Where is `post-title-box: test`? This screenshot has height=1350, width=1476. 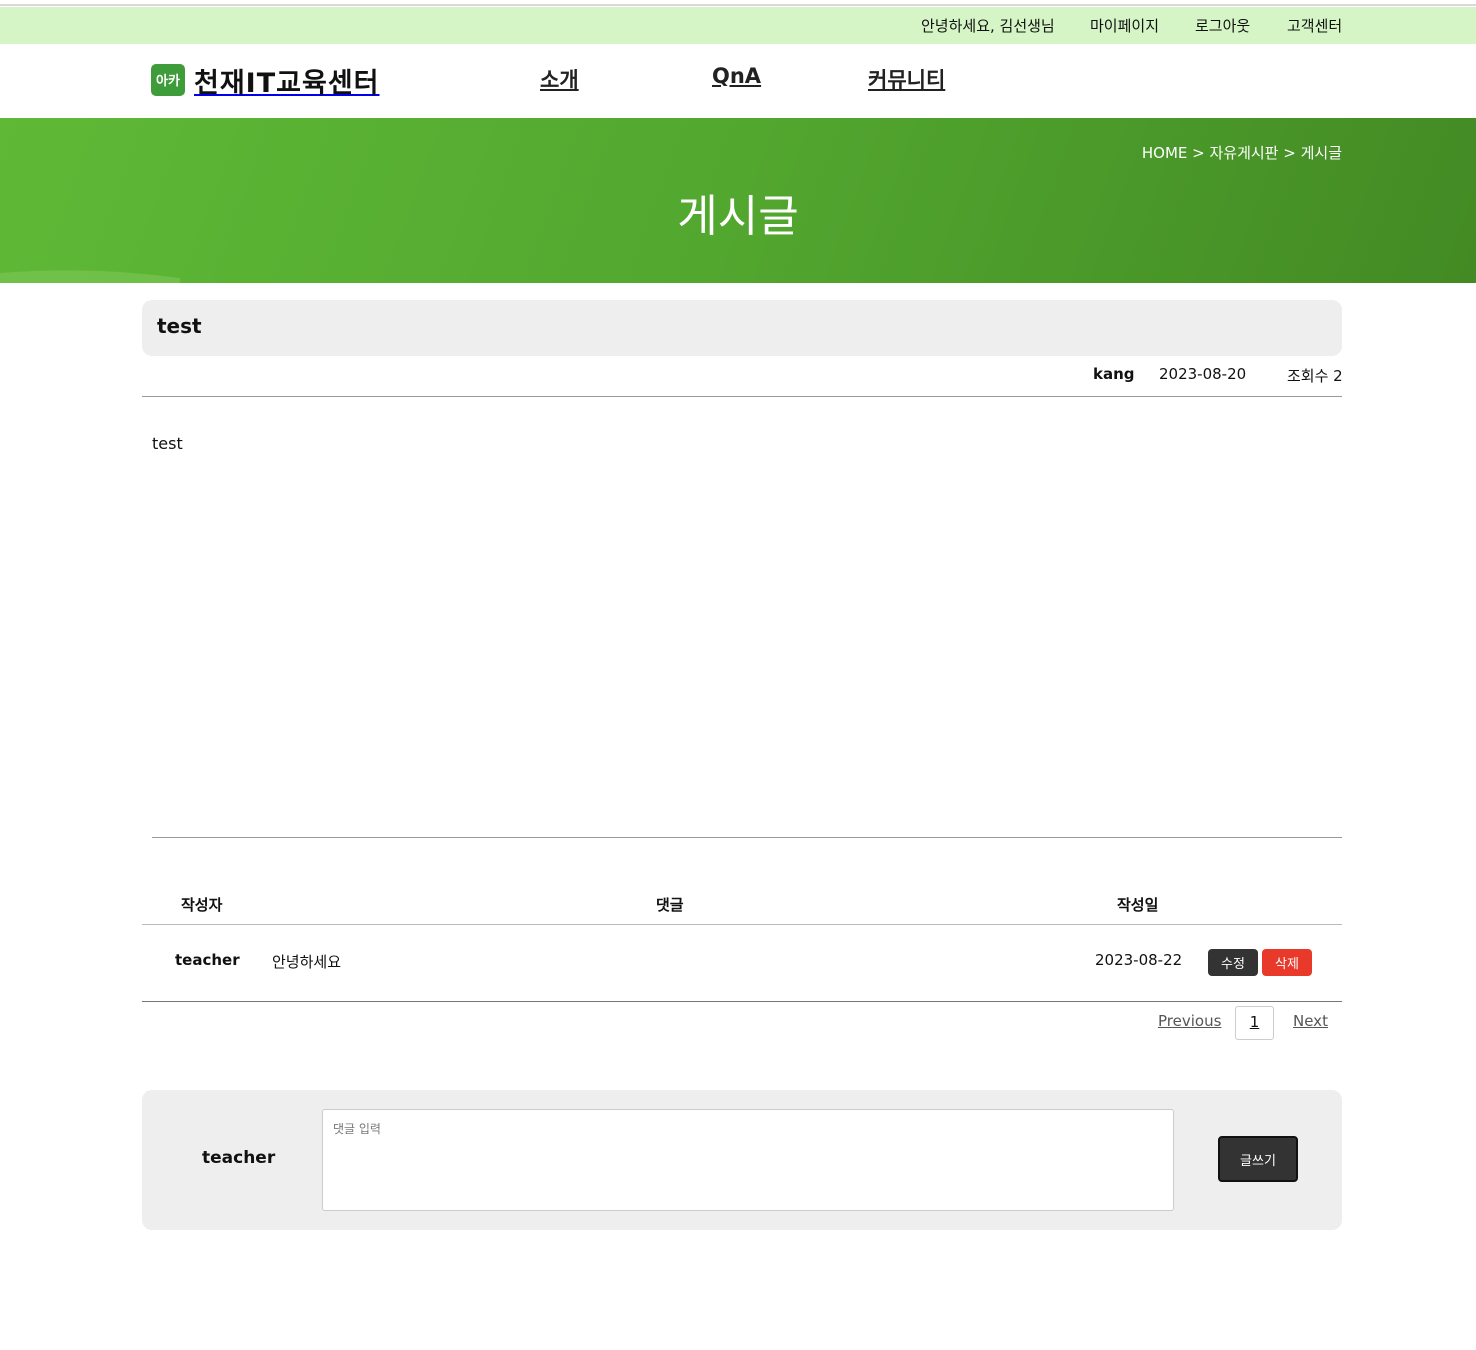 post-title-box: test is located at coordinates (742, 328).